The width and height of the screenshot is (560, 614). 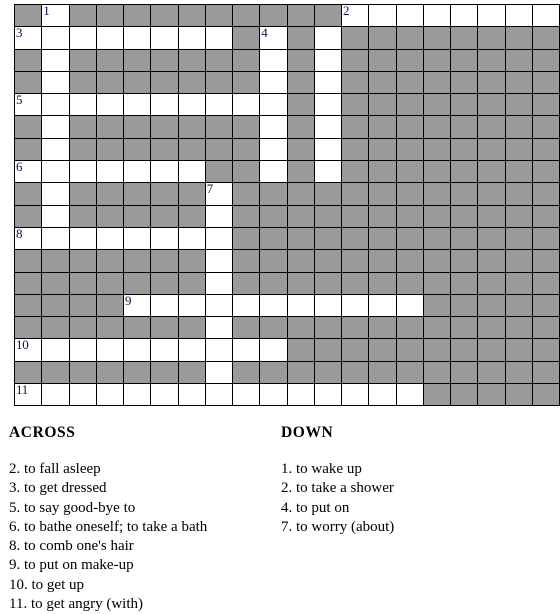 I want to click on grid-cell-open: 4, so click(x=273, y=38).